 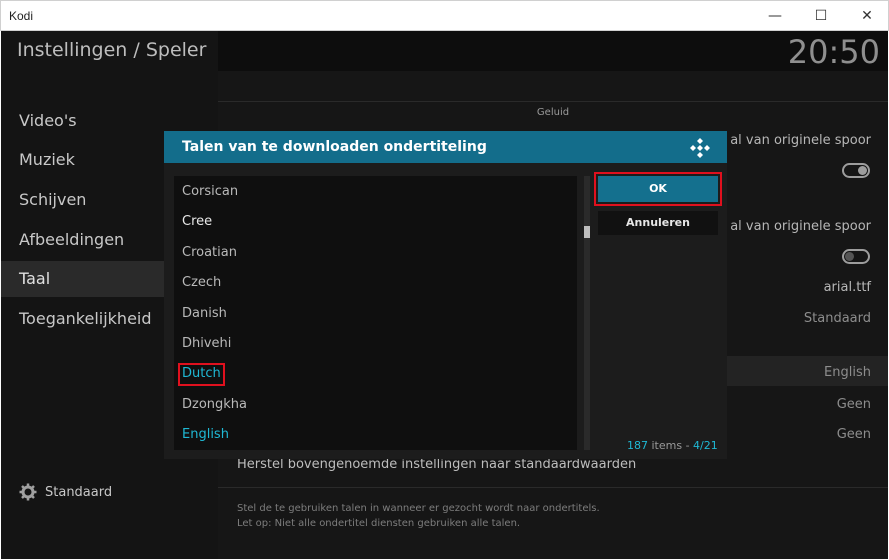 What do you see at coordinates (209, 252) in the screenshot?
I see `list-item: Croatian` at bounding box center [209, 252].